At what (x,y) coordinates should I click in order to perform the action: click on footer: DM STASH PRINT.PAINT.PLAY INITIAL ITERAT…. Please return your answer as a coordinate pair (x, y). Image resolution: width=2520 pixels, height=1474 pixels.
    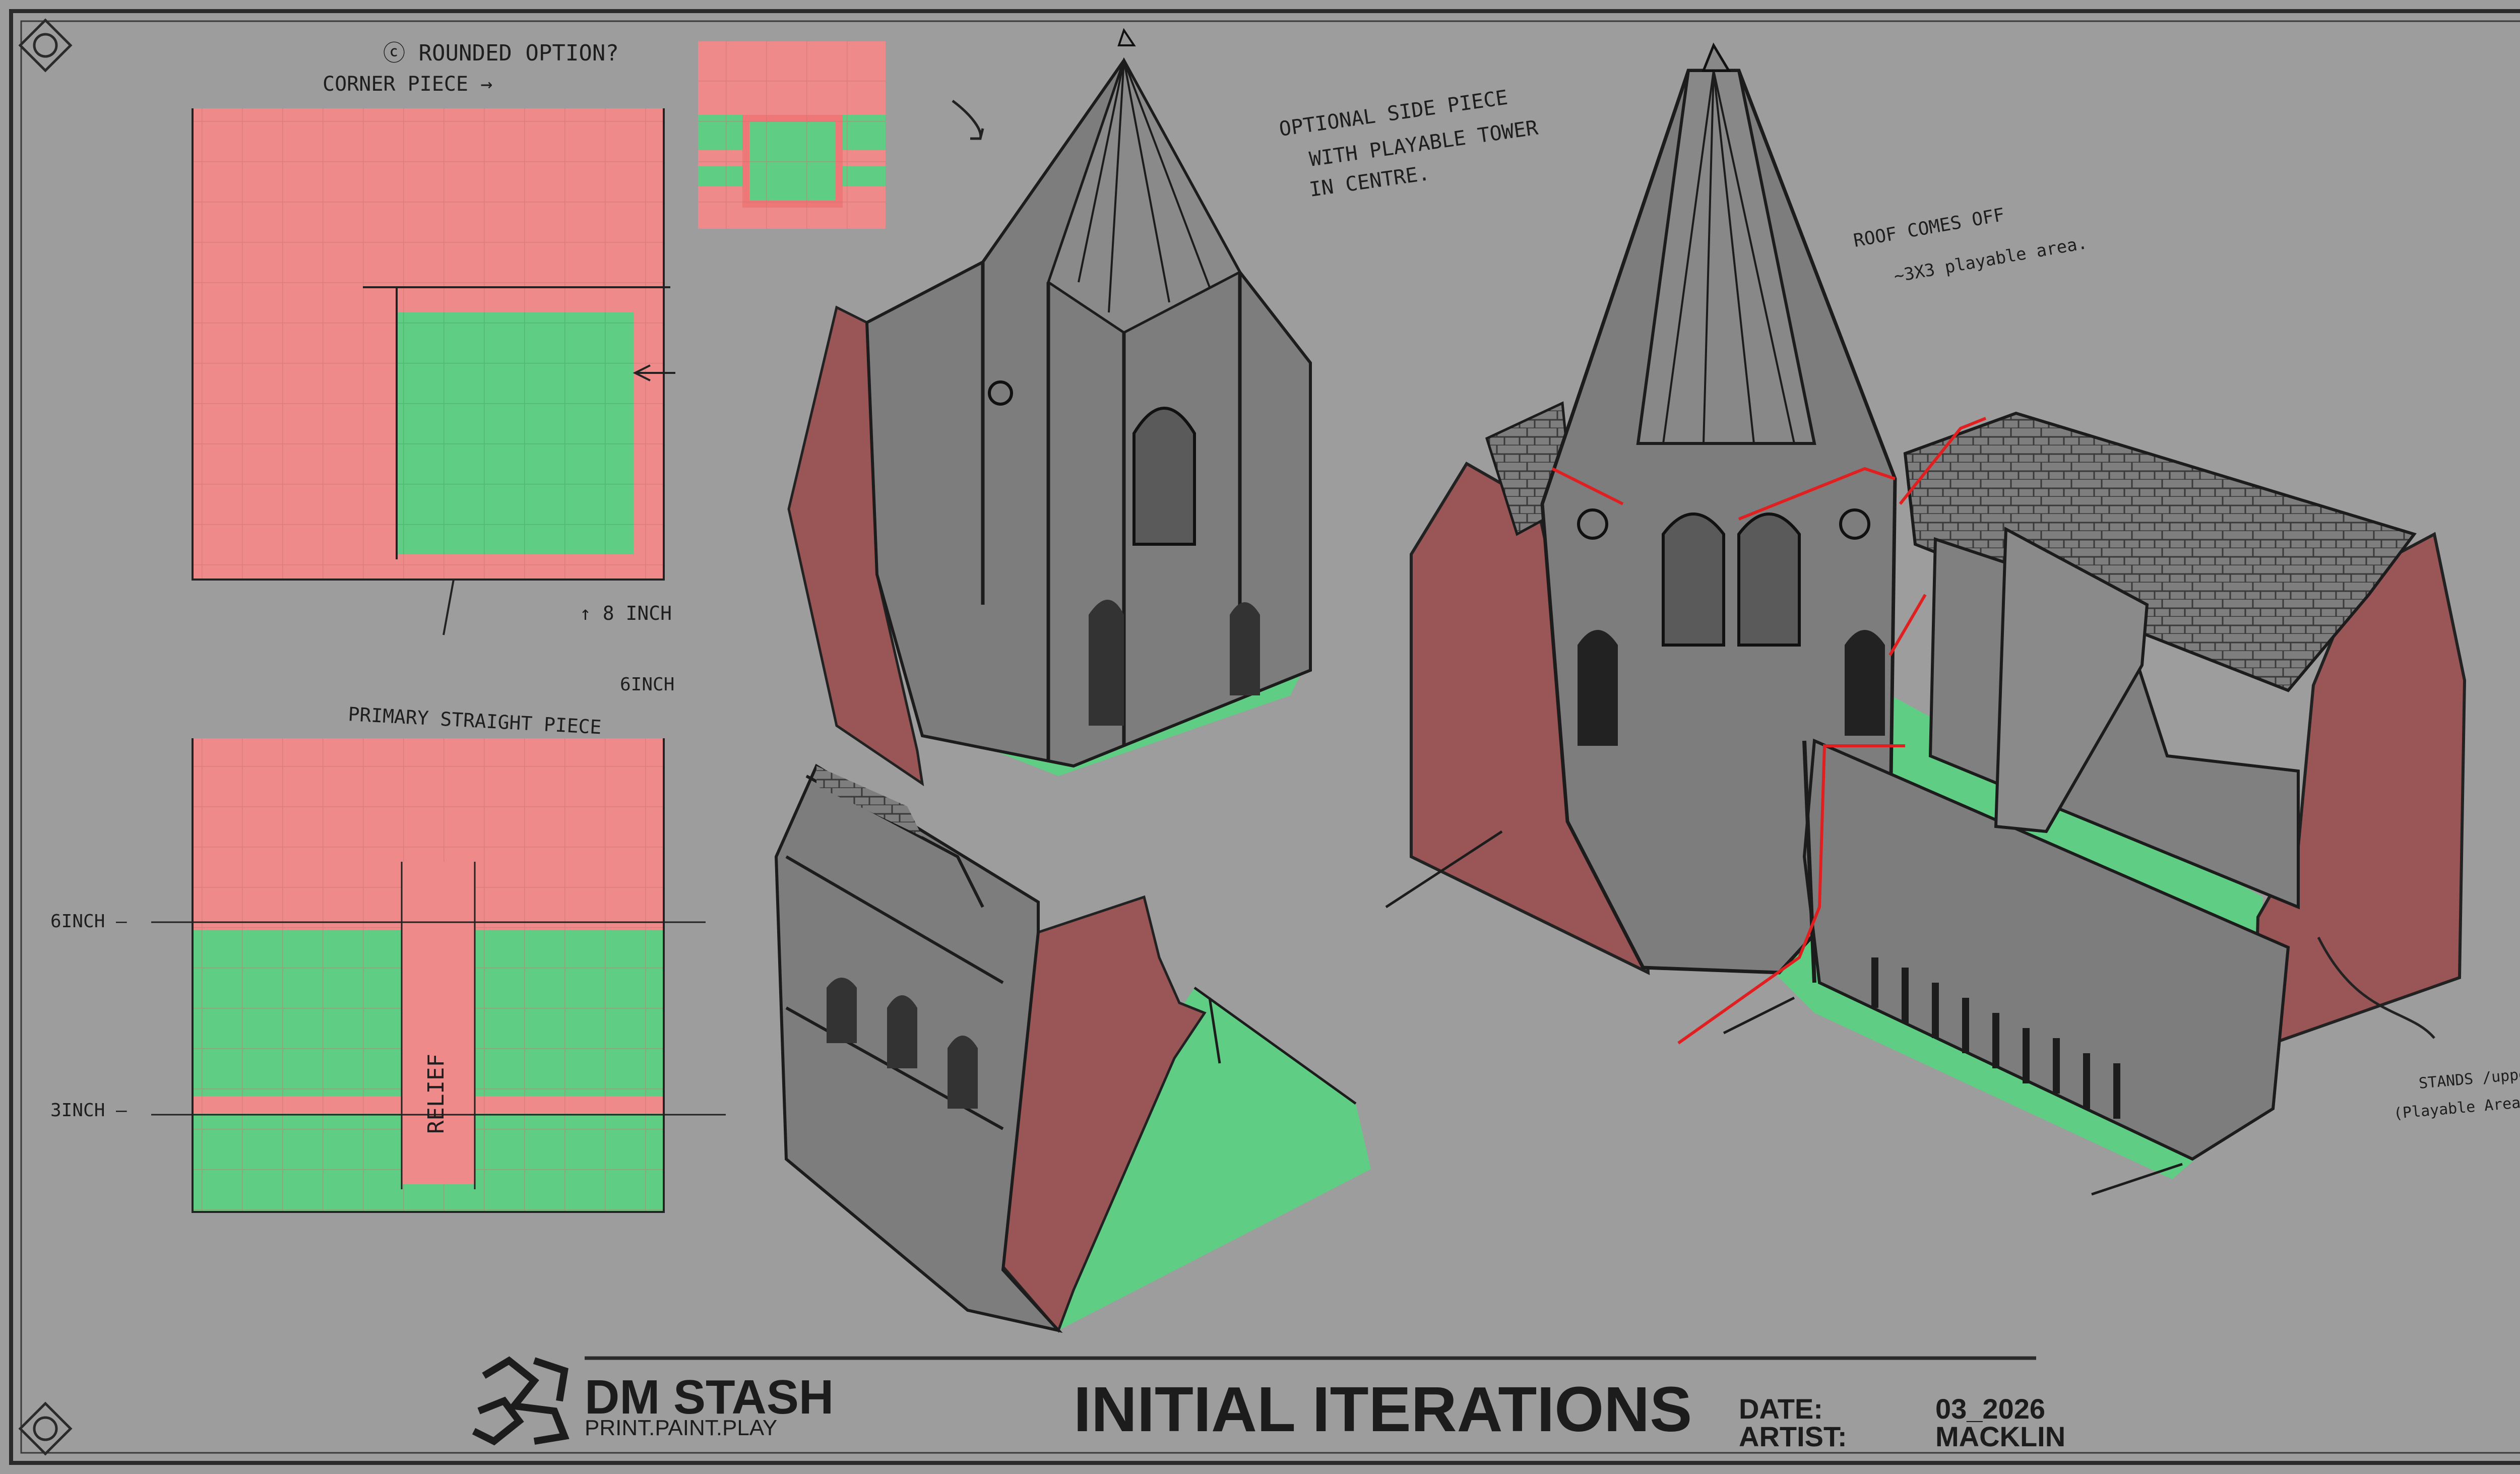
    Looking at the image, I should click on (1268, 1404).